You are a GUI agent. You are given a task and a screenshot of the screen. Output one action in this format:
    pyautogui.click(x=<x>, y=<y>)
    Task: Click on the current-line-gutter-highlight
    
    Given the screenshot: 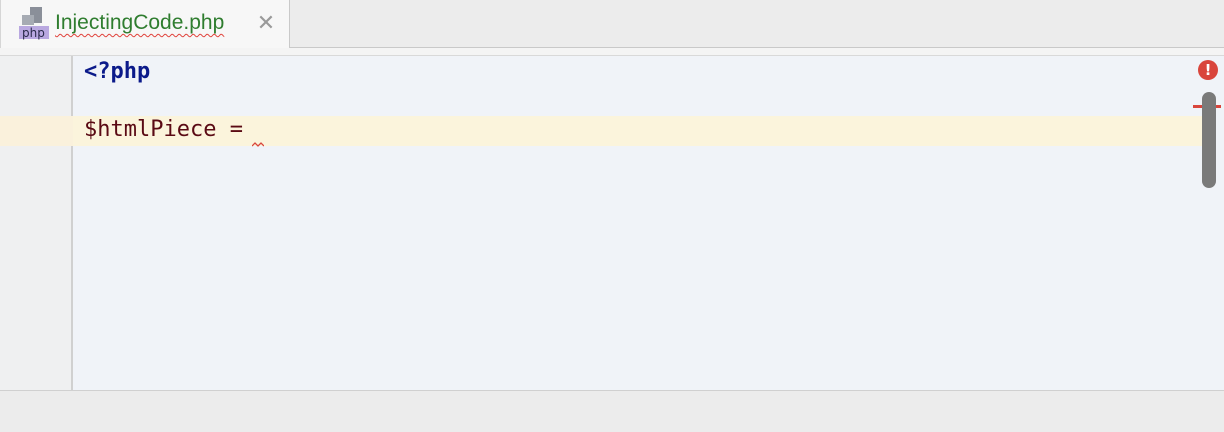 What is the action you would take?
    pyautogui.click(x=36, y=131)
    